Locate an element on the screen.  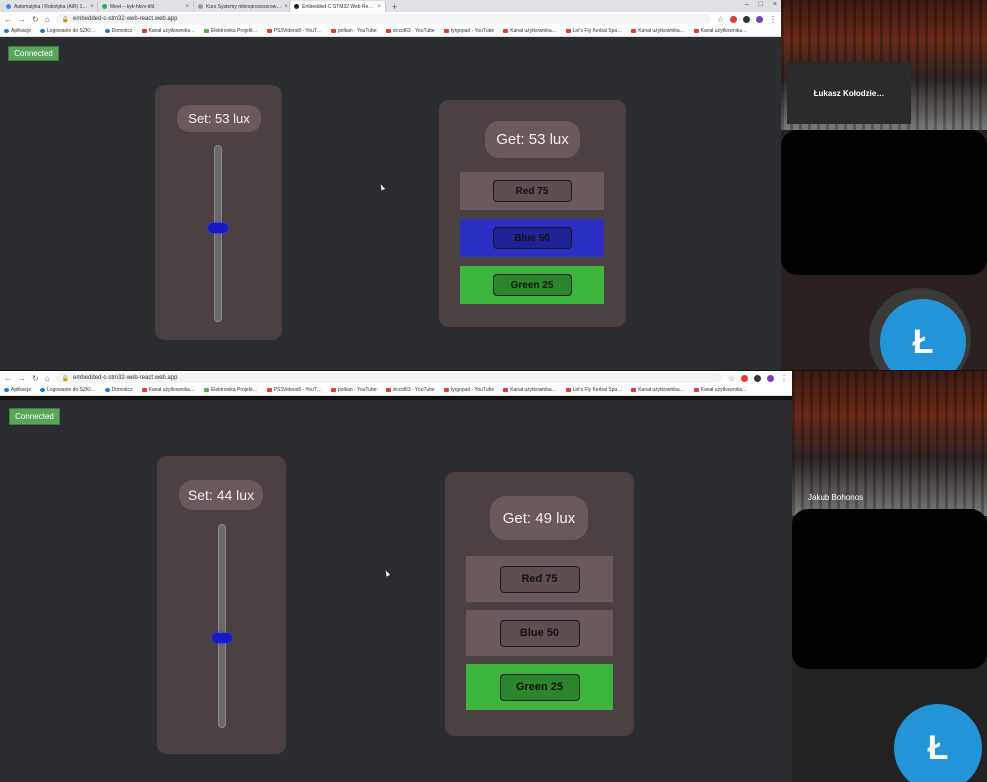
browser-tab: Meet – kyk-hkvv-kfd × is located at coordinates (146, 6).